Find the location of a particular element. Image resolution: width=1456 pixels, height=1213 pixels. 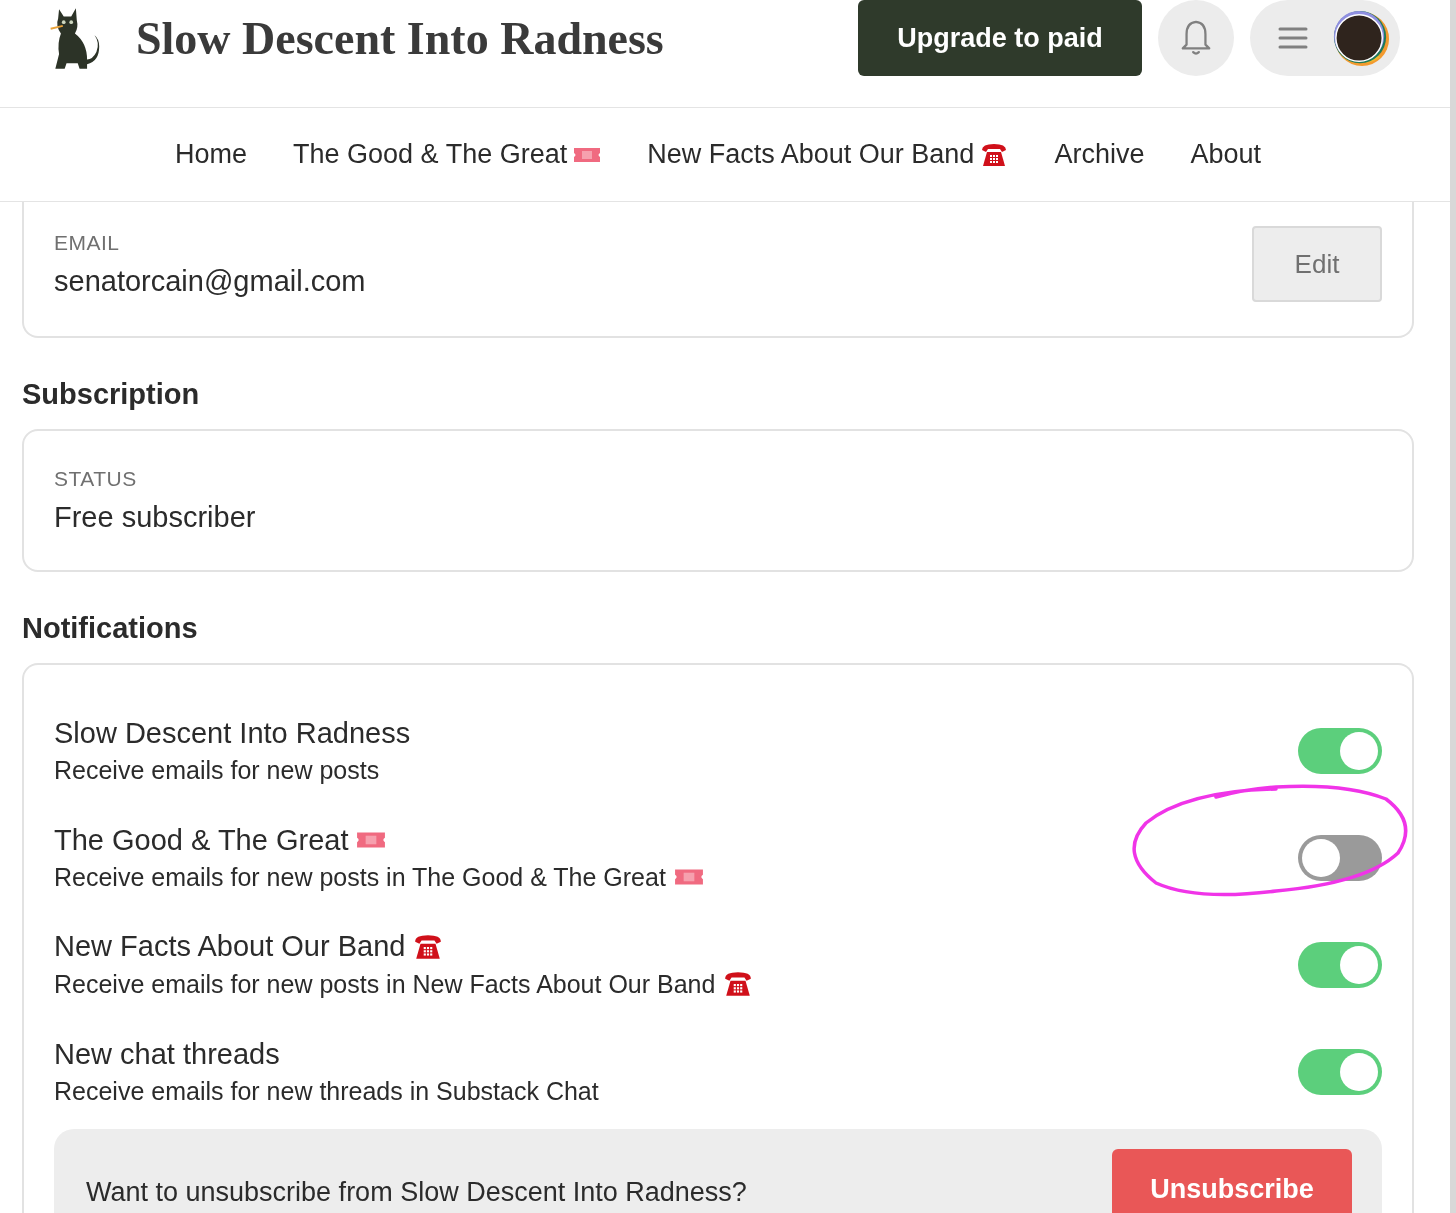

notification-description: Receive emails for new posts in The Good & The Great is located at coordinates (360, 877).